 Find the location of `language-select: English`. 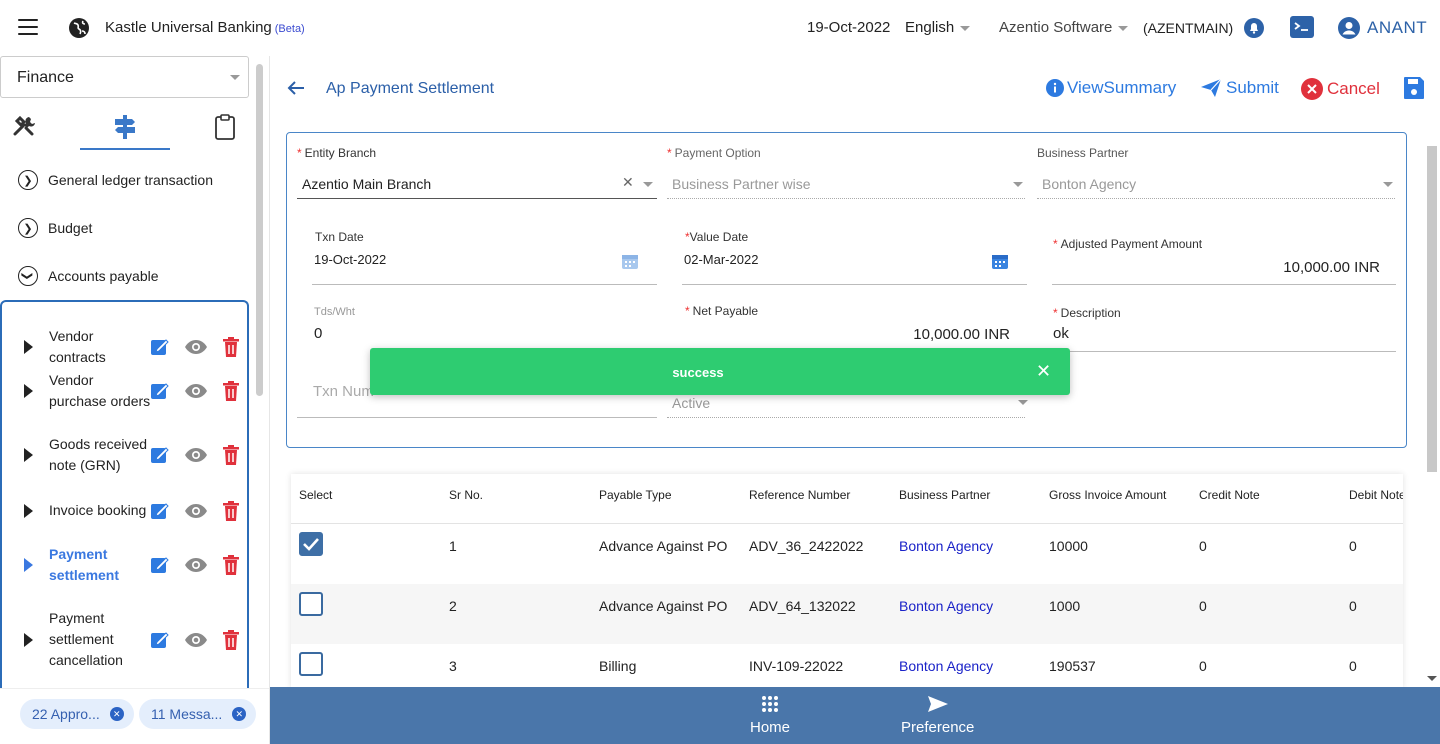

language-select: English is located at coordinates (938, 27).